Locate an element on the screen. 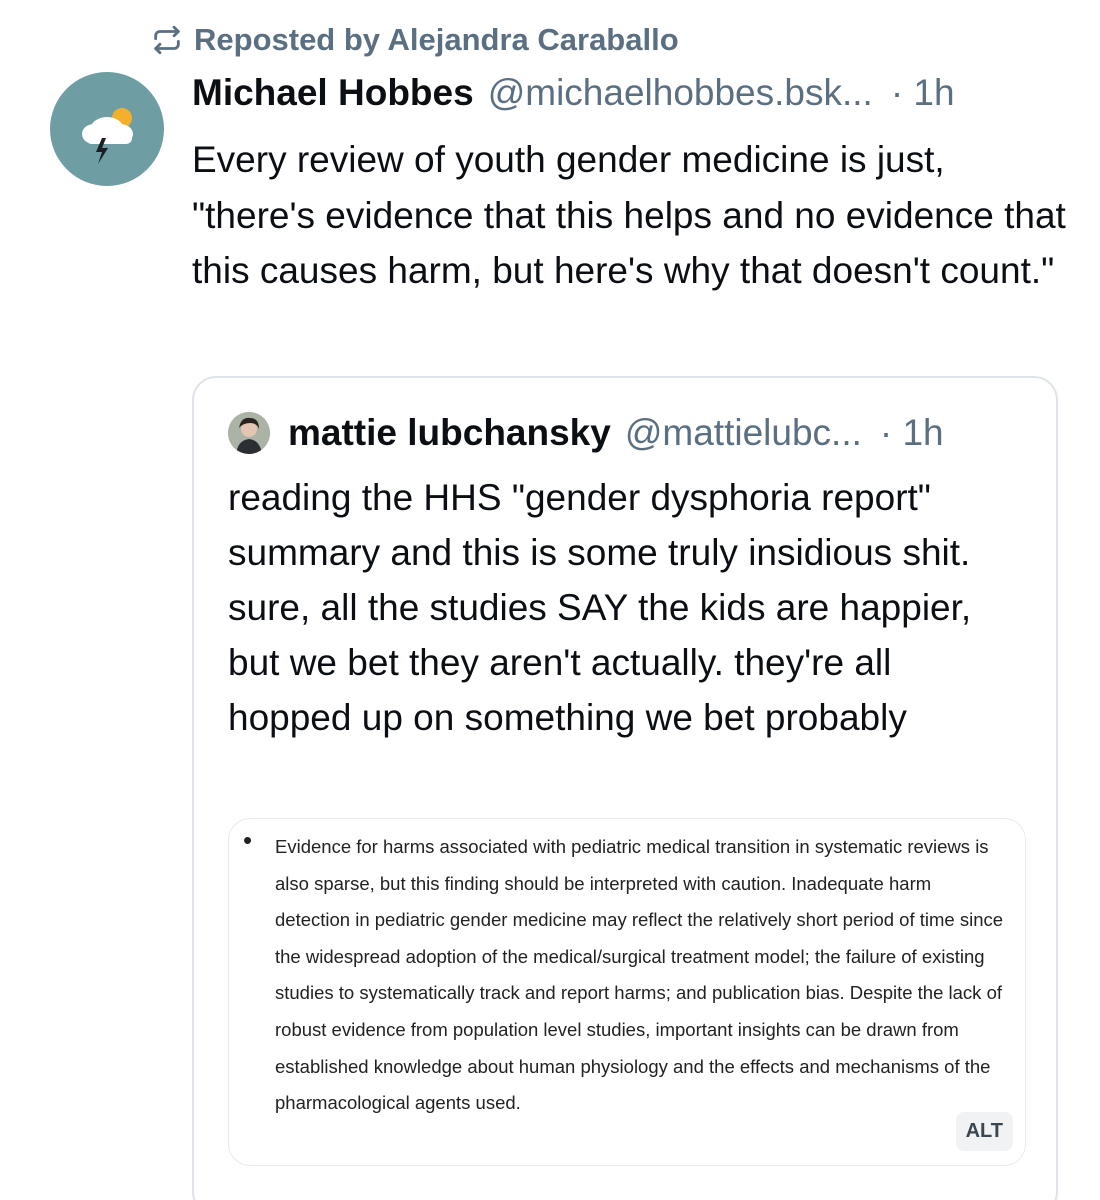  post-timestamp: · 1h is located at coordinates (923, 93).